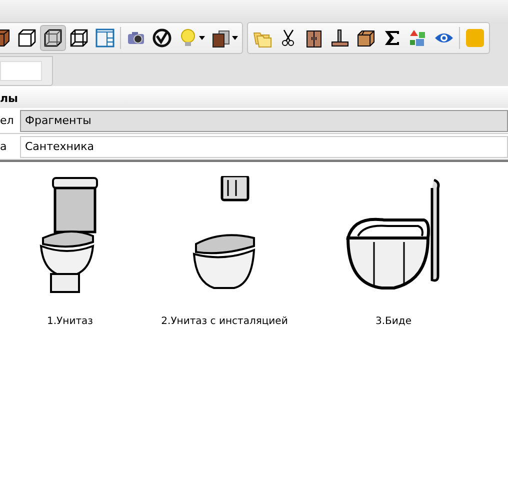  Describe the element at coordinates (314, 38) in the screenshot. I see `cabinet-icon` at that location.